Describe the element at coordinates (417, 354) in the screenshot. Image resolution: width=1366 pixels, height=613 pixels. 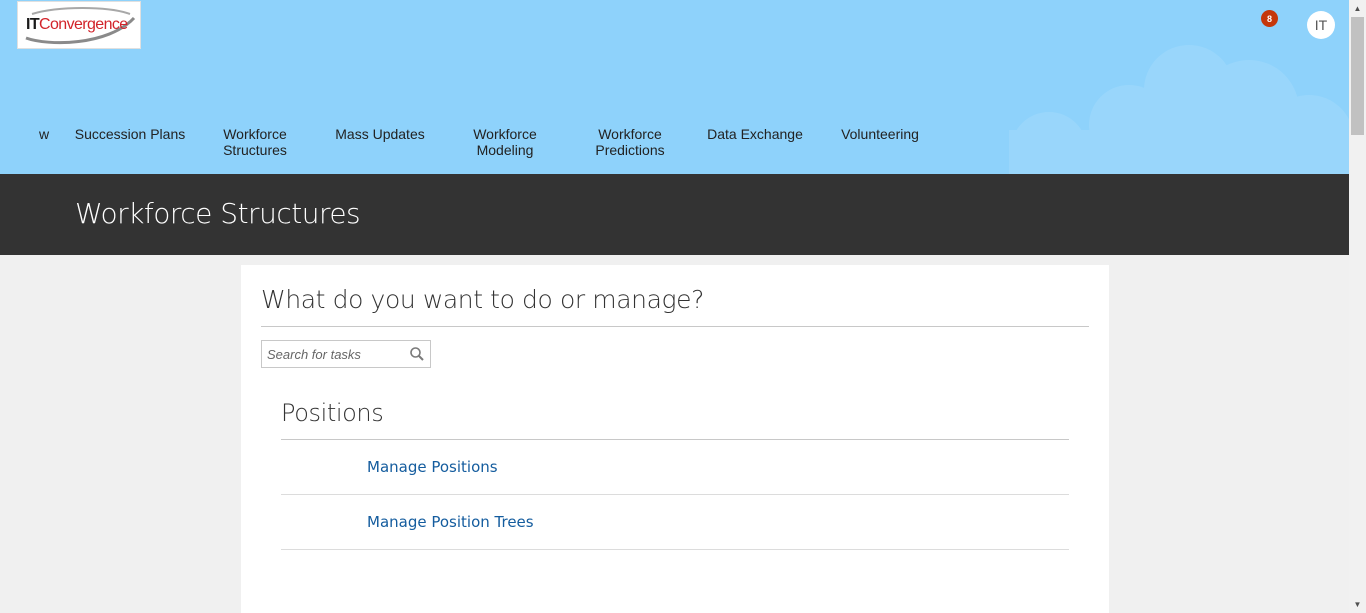
I see `search-icon` at that location.